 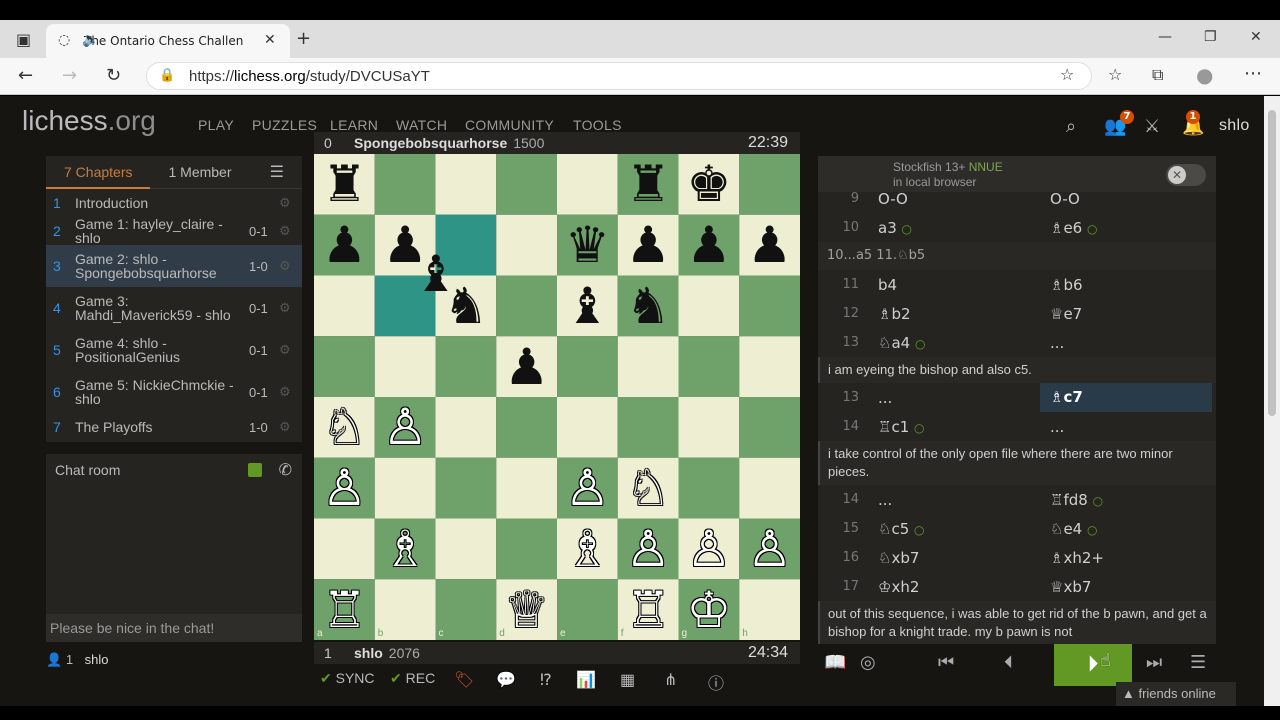 I want to click on square-d6, so click(x=526, y=306).